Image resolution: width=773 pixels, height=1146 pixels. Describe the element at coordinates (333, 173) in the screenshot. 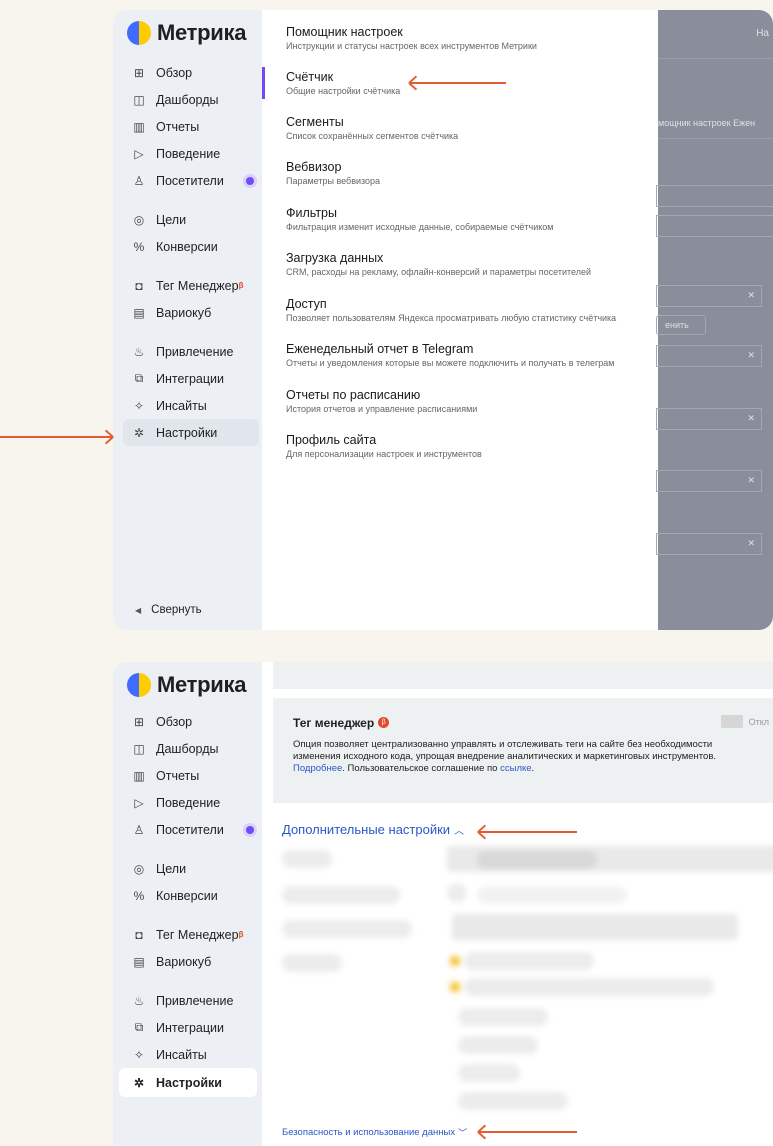

I see `menu-webvisor: Вебвизор Параметры вебвизора` at that location.